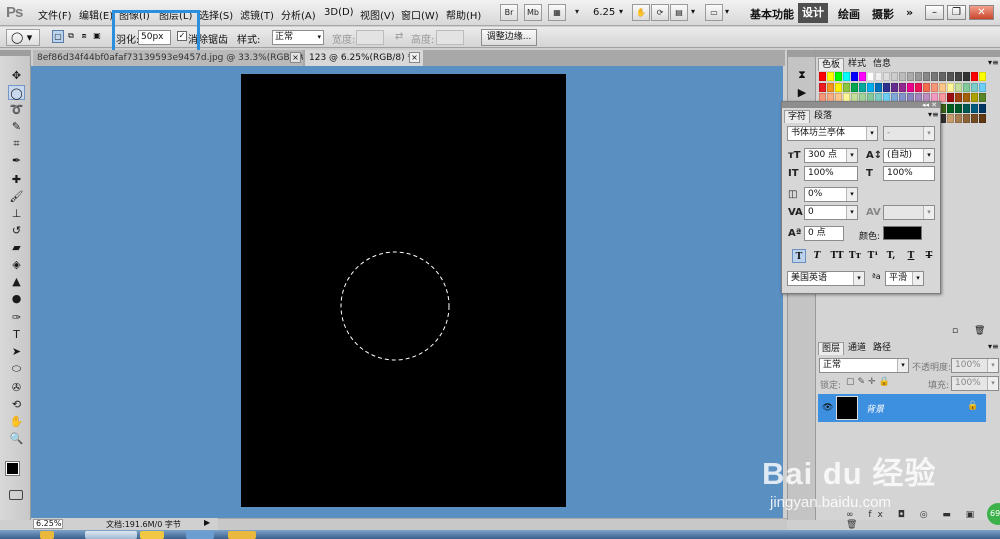  Describe the element at coordinates (934, 12) in the screenshot. I see `minimize-button: –` at that location.